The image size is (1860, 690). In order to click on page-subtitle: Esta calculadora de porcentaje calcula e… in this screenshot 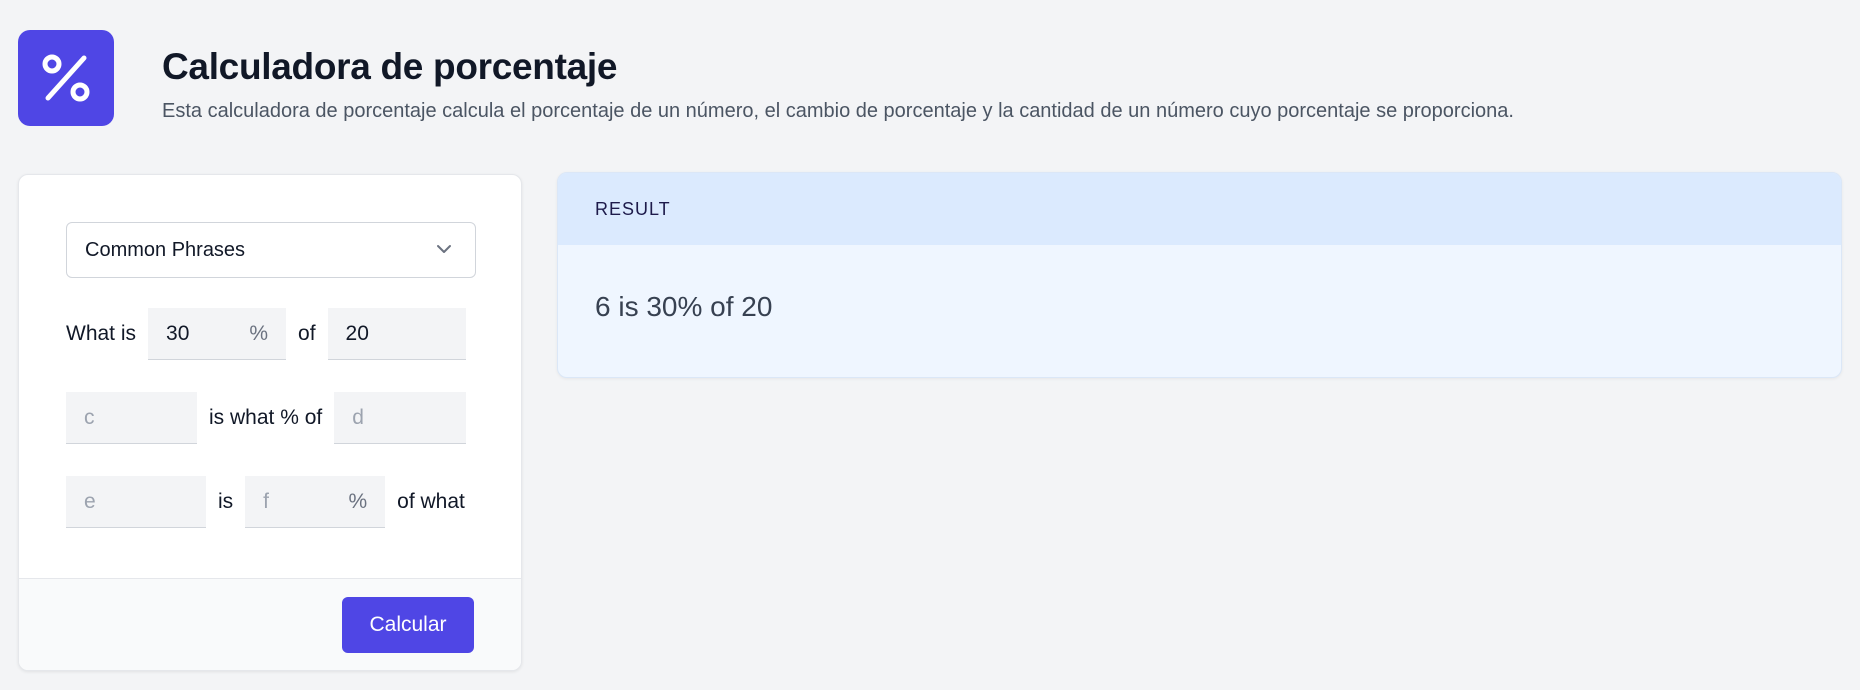, I will do `click(838, 111)`.